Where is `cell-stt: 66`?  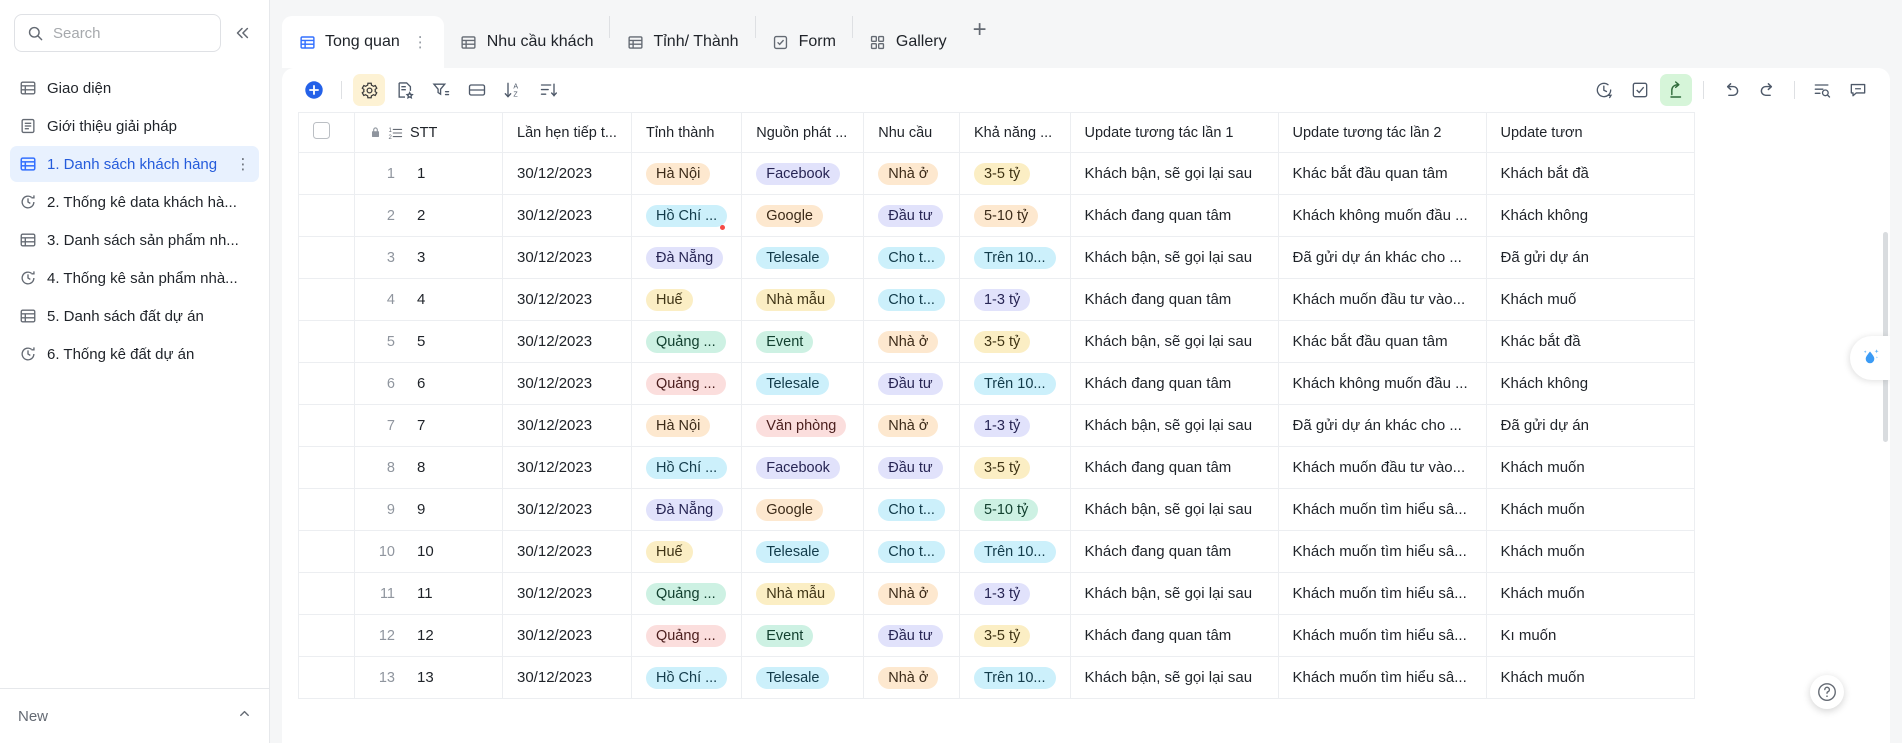
cell-stt: 66 is located at coordinates (428, 383).